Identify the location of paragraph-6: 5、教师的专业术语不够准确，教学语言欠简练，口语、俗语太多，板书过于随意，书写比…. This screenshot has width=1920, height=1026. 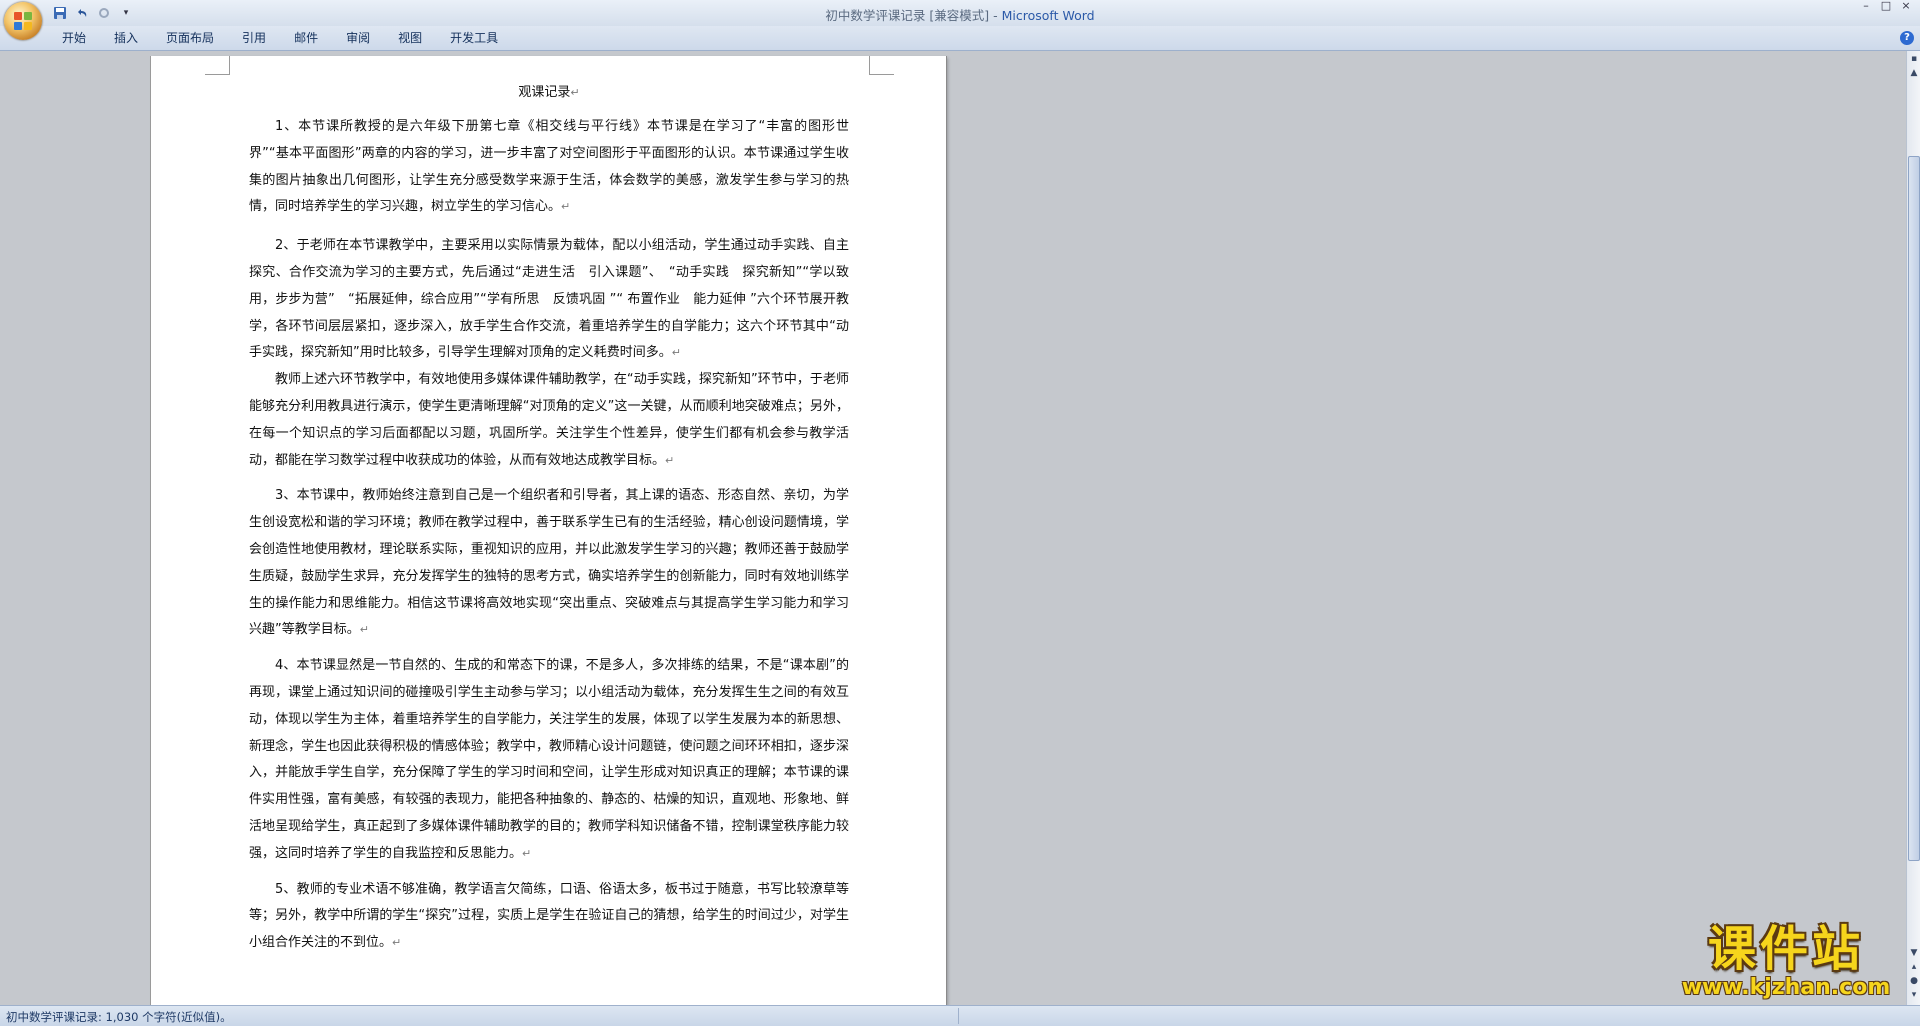
(549, 916).